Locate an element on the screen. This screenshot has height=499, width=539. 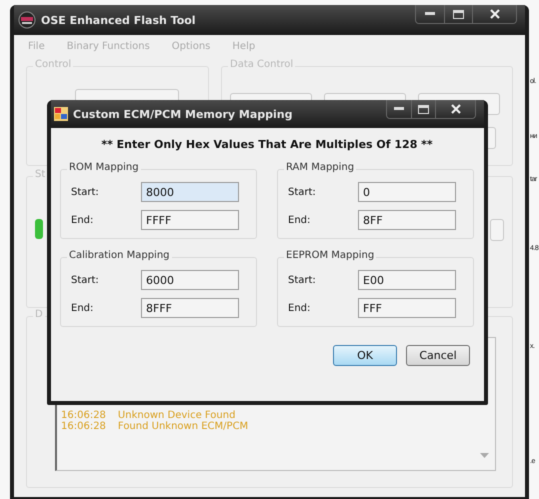
group-title: Control is located at coordinates (53, 64).